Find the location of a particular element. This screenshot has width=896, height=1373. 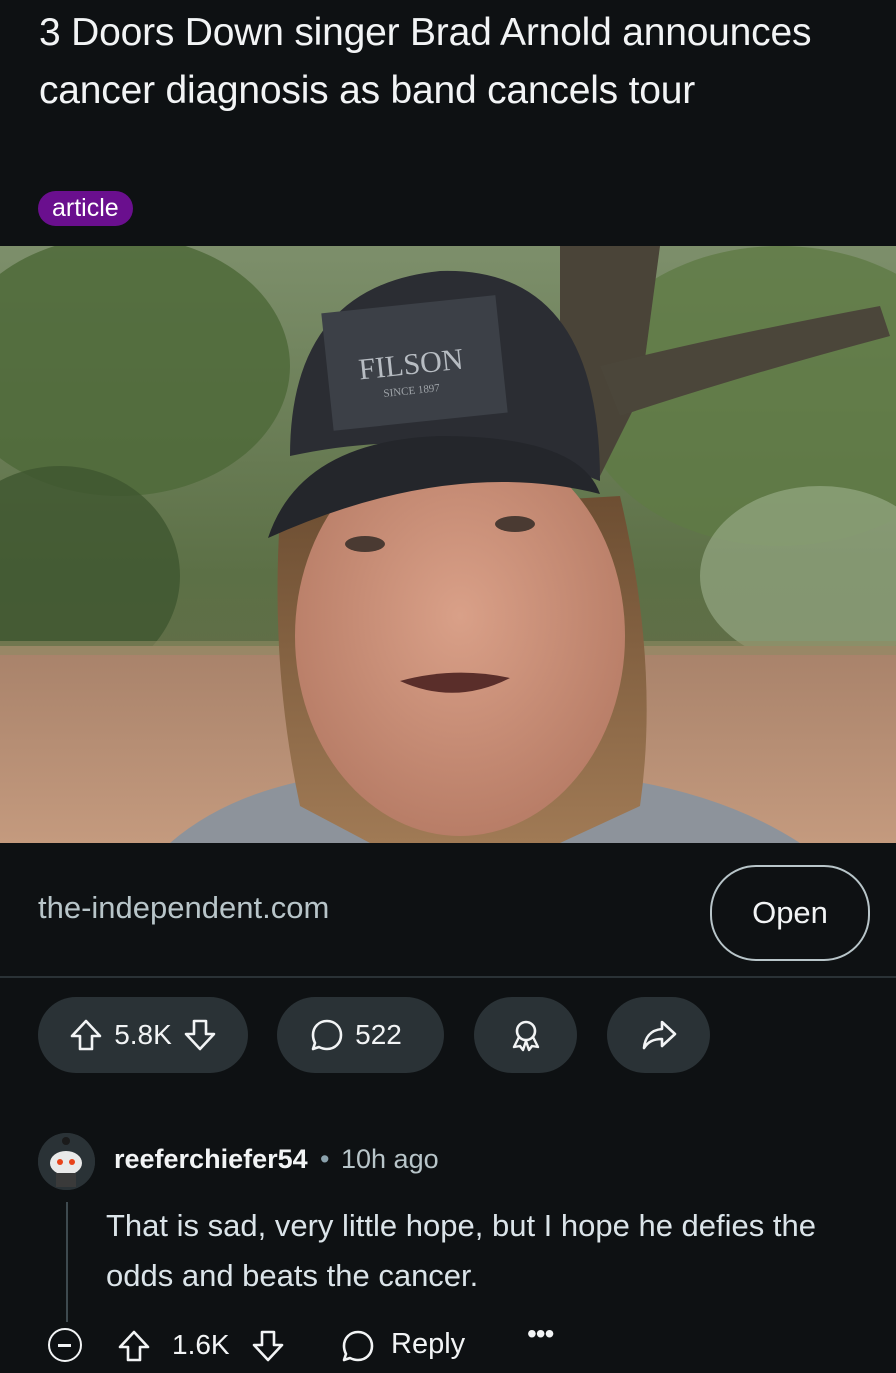

share-button is located at coordinates (658, 1035).